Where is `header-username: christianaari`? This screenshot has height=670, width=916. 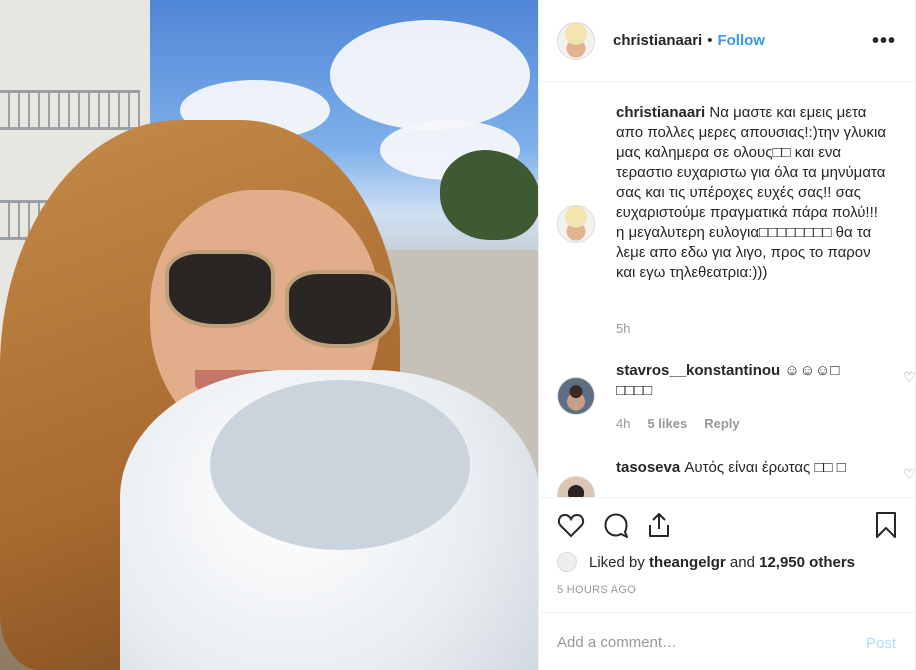
header-username: christianaari is located at coordinates (657, 40).